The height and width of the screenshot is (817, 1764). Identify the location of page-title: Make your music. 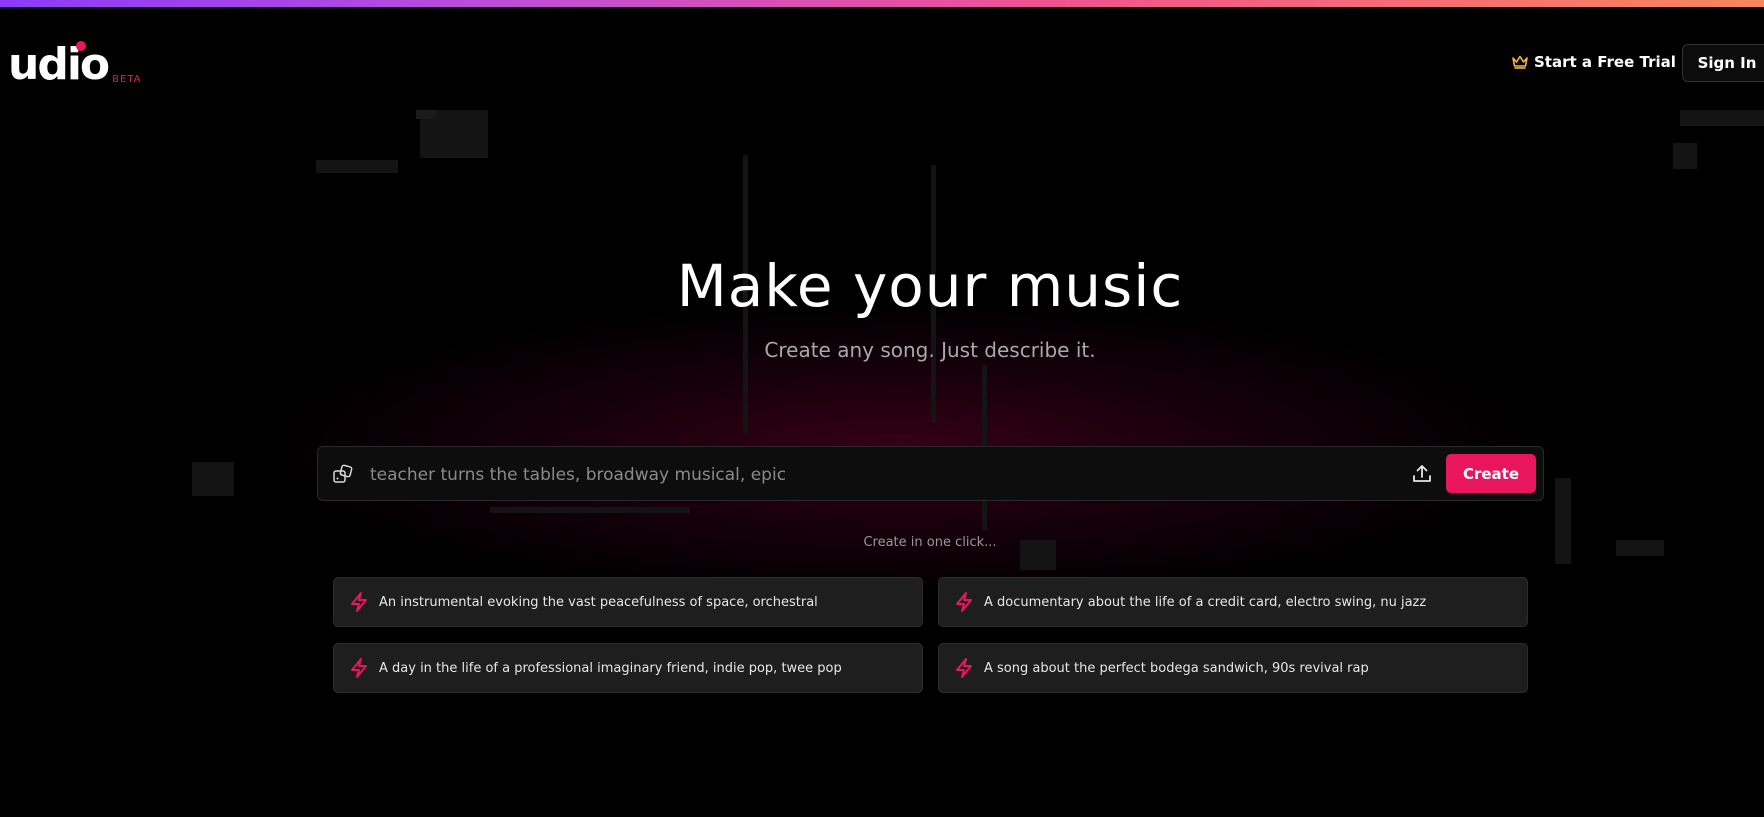
(930, 286).